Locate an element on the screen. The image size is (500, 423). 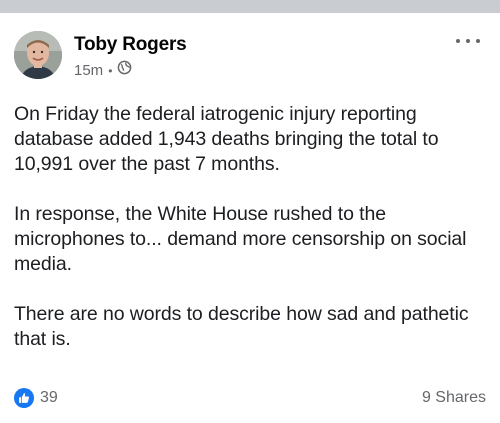
author-name: Toby Rogers is located at coordinates (130, 45).